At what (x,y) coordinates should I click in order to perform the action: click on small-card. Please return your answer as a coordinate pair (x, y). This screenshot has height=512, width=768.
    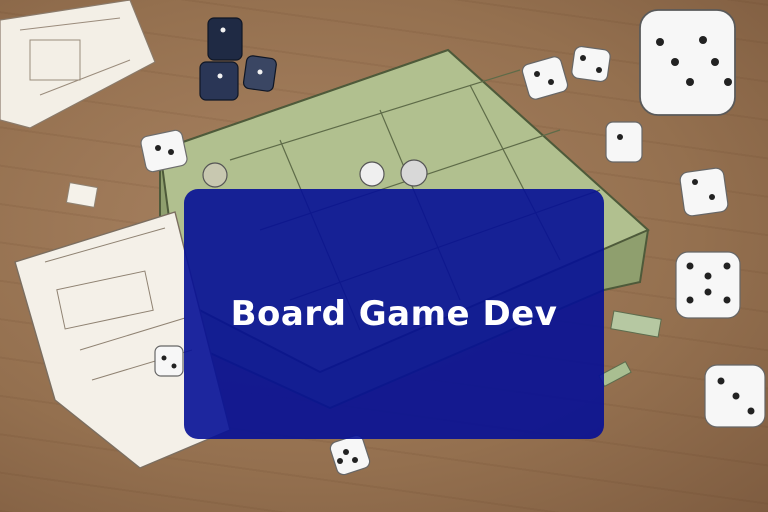
    Looking at the image, I should click on (82, 195).